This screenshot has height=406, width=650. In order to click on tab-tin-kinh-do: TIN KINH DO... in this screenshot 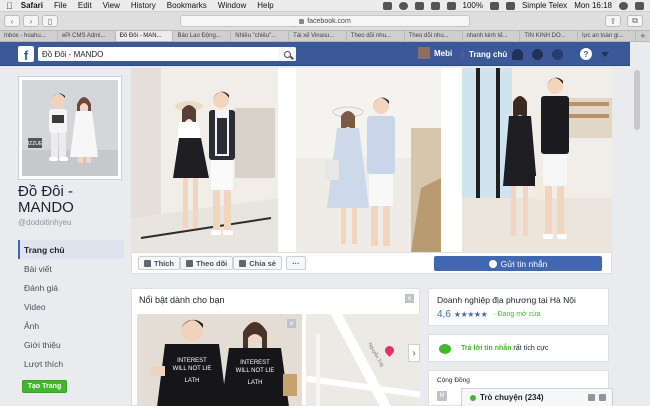, I will do `click(549, 36)`.